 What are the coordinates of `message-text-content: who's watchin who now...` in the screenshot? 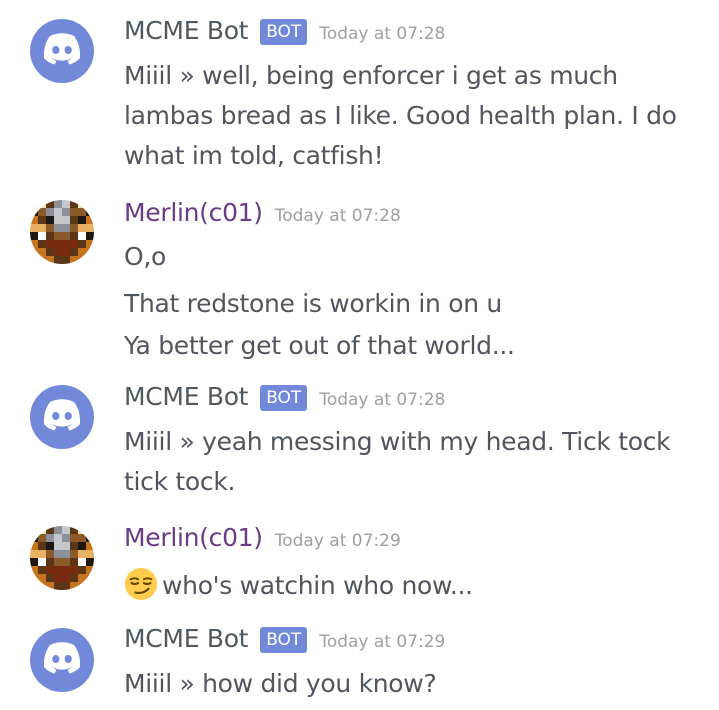 It's located at (317, 585).